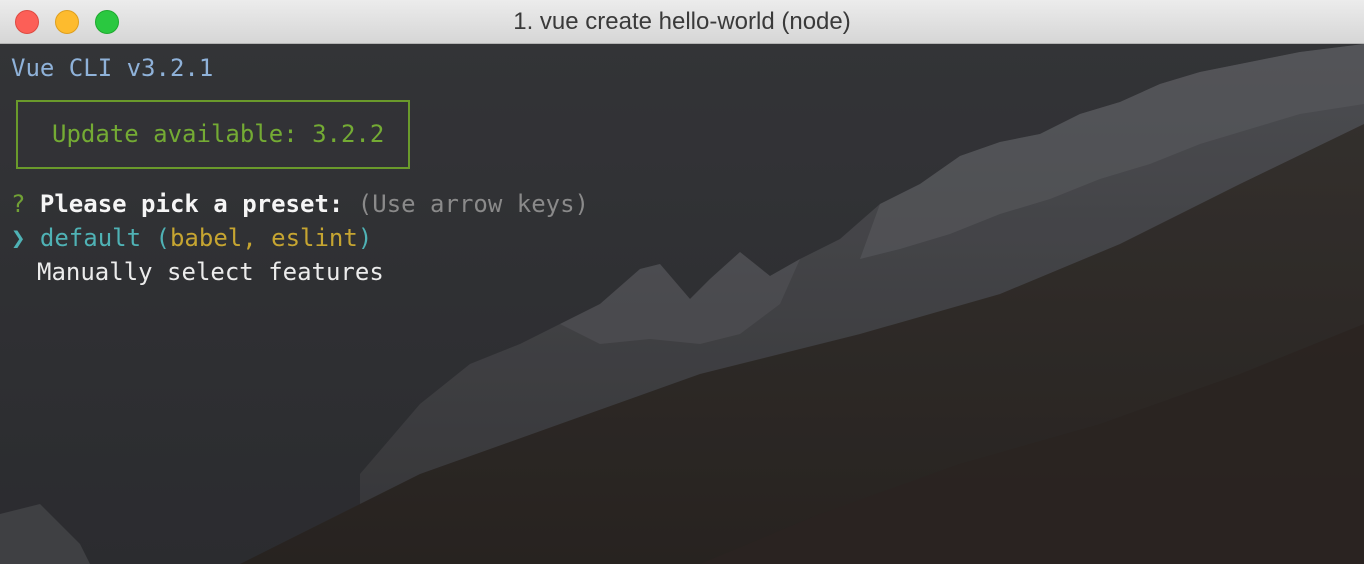 The height and width of the screenshot is (564, 1364). I want to click on preset-option-default: ❯ default (babel, eslint), so click(191, 238).